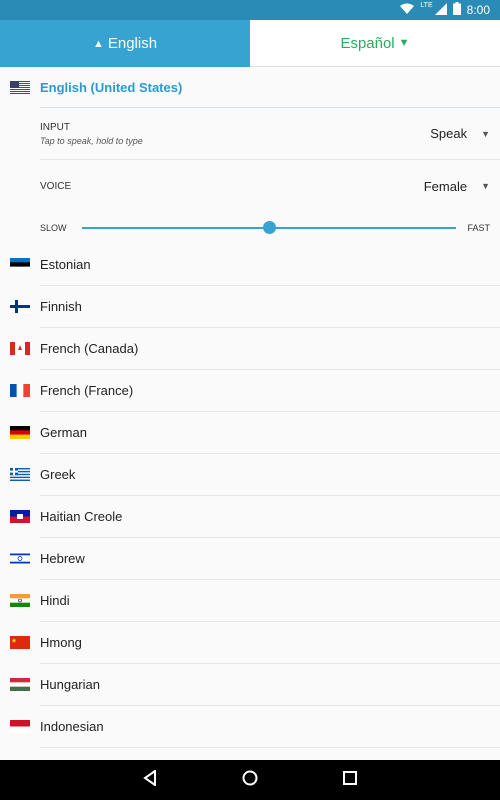  Describe the element at coordinates (449, 133) in the screenshot. I see `input-mode-value: Speak` at that location.